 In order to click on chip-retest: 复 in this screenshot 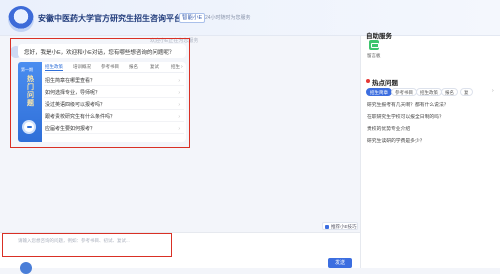, I will do `click(466, 92)`.